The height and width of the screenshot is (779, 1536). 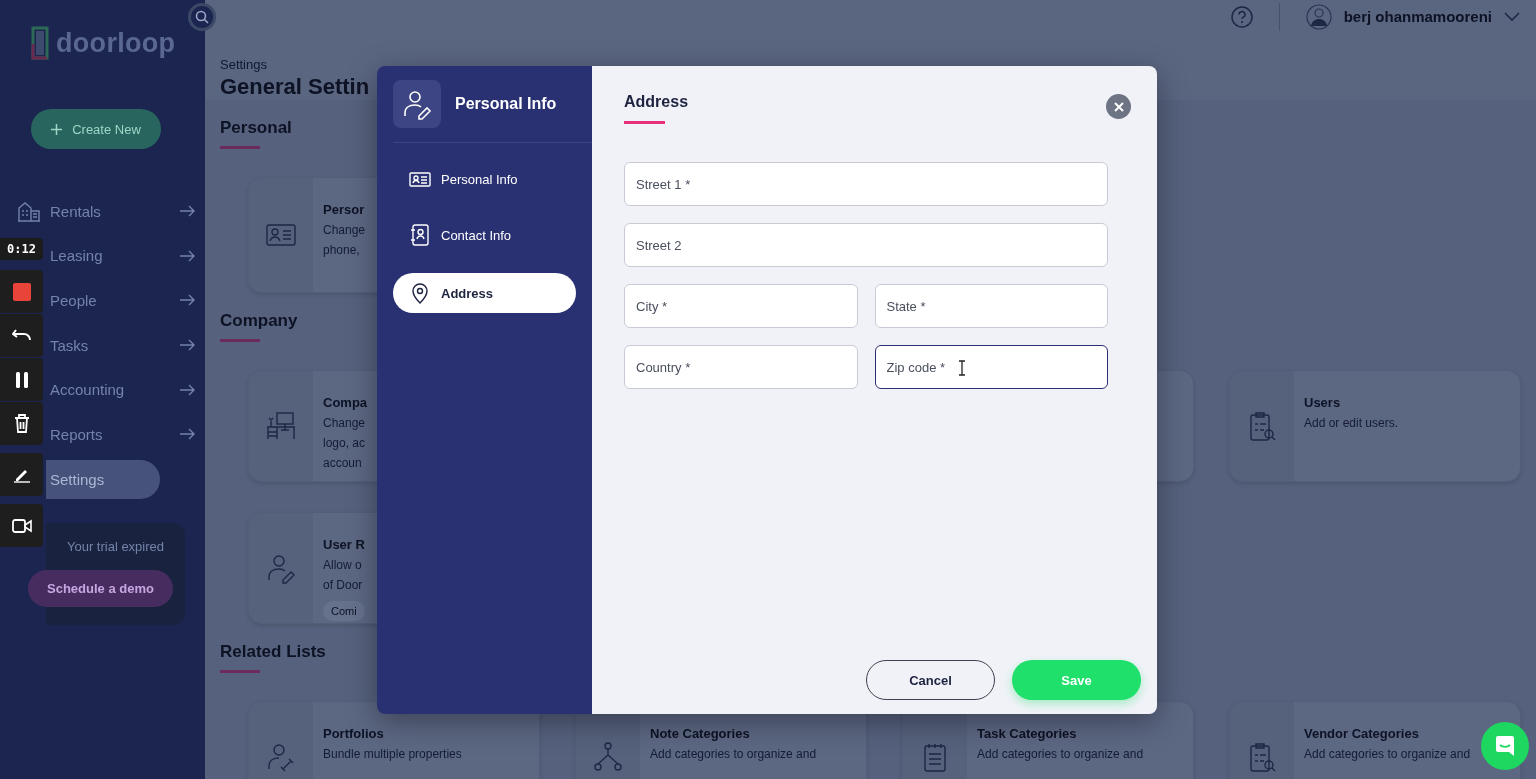 What do you see at coordinates (273, 652) in the screenshot?
I see `section-heading: Related Lists` at bounding box center [273, 652].